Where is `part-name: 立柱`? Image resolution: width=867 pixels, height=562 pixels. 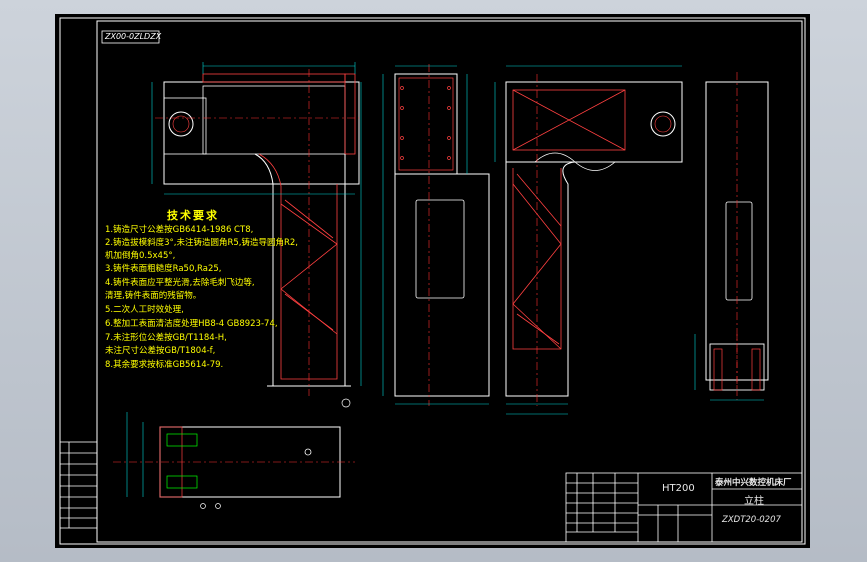
part-name: 立柱 is located at coordinates (754, 501).